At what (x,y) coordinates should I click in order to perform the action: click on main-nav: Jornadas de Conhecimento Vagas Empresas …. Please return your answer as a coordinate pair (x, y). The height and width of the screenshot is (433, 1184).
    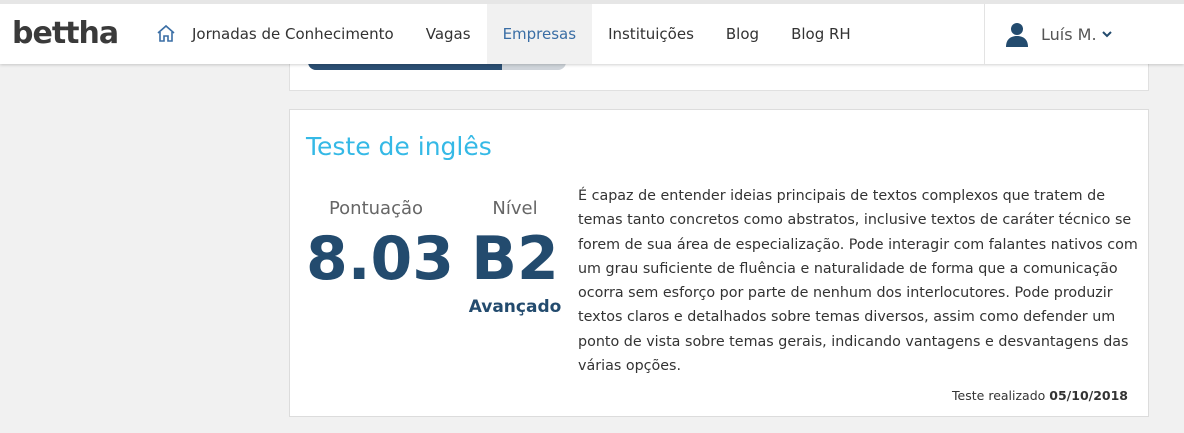
    Looking at the image, I should click on (503, 34).